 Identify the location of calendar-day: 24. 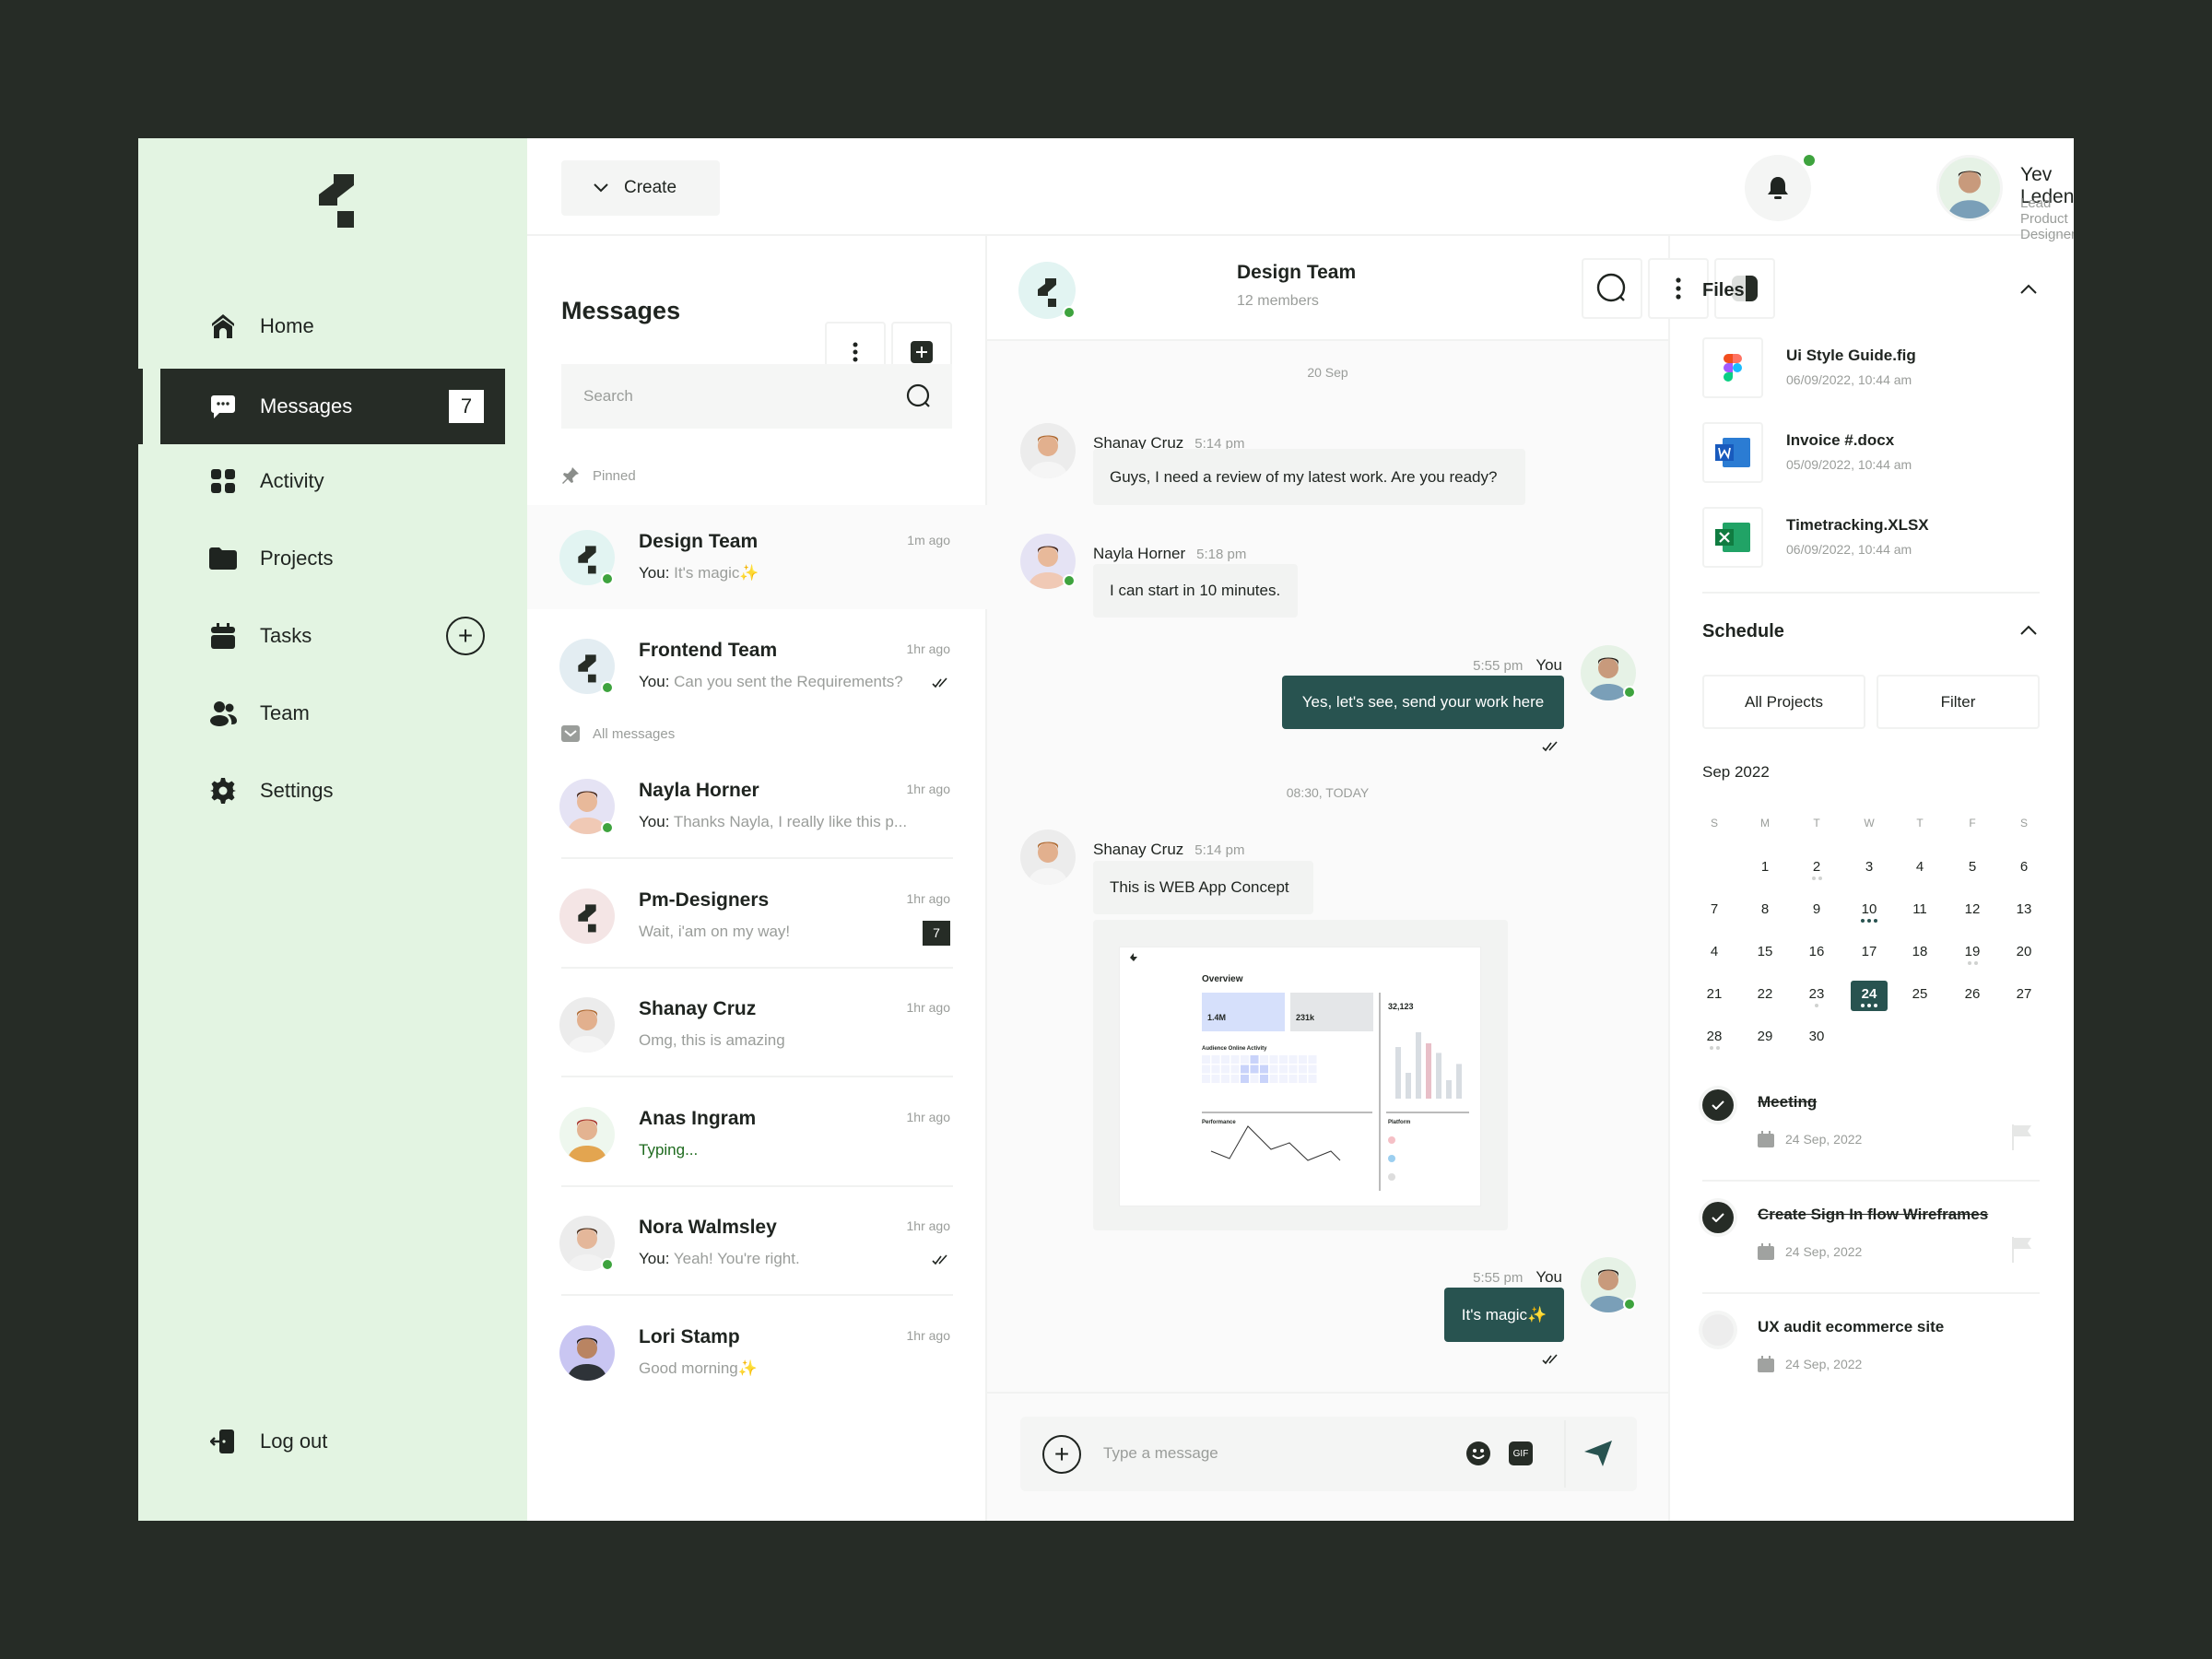
(1869, 996).